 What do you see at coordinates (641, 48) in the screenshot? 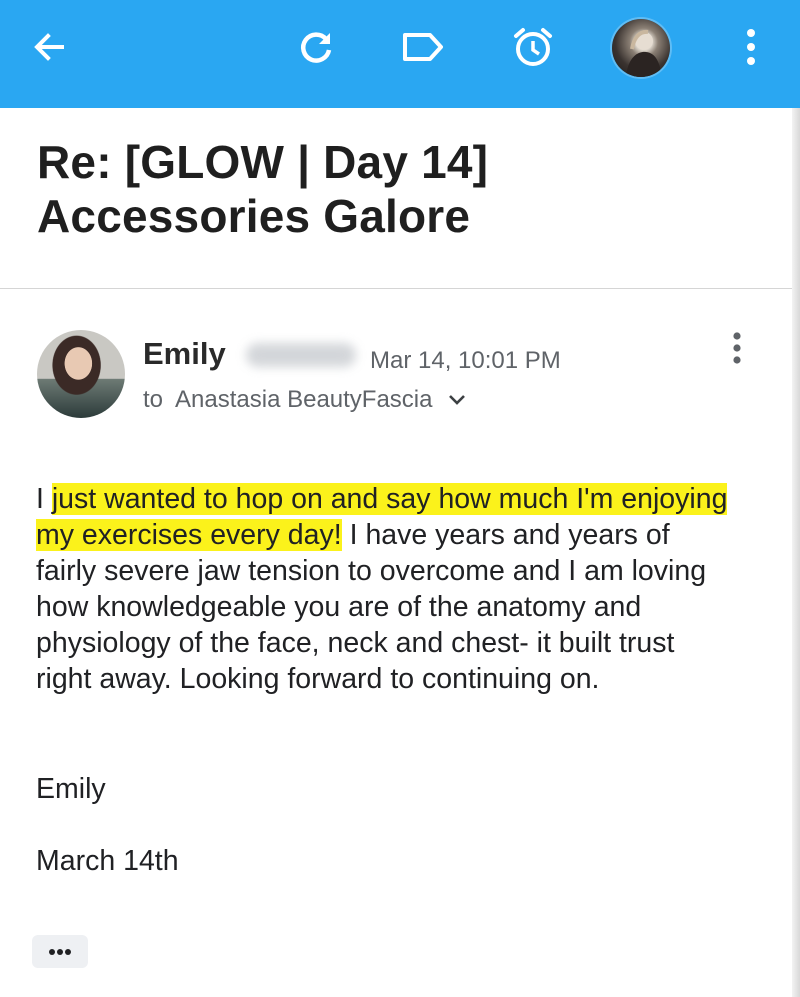
I see `account-avatar` at bounding box center [641, 48].